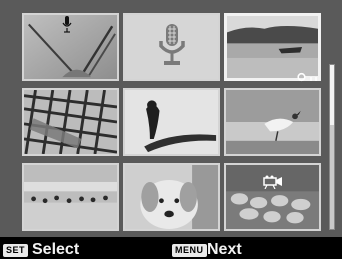 Image resolution: width=342 pixels, height=259 pixels. Describe the element at coordinates (70, 197) in the screenshot. I see `thumbnail-birds-beach` at that location.